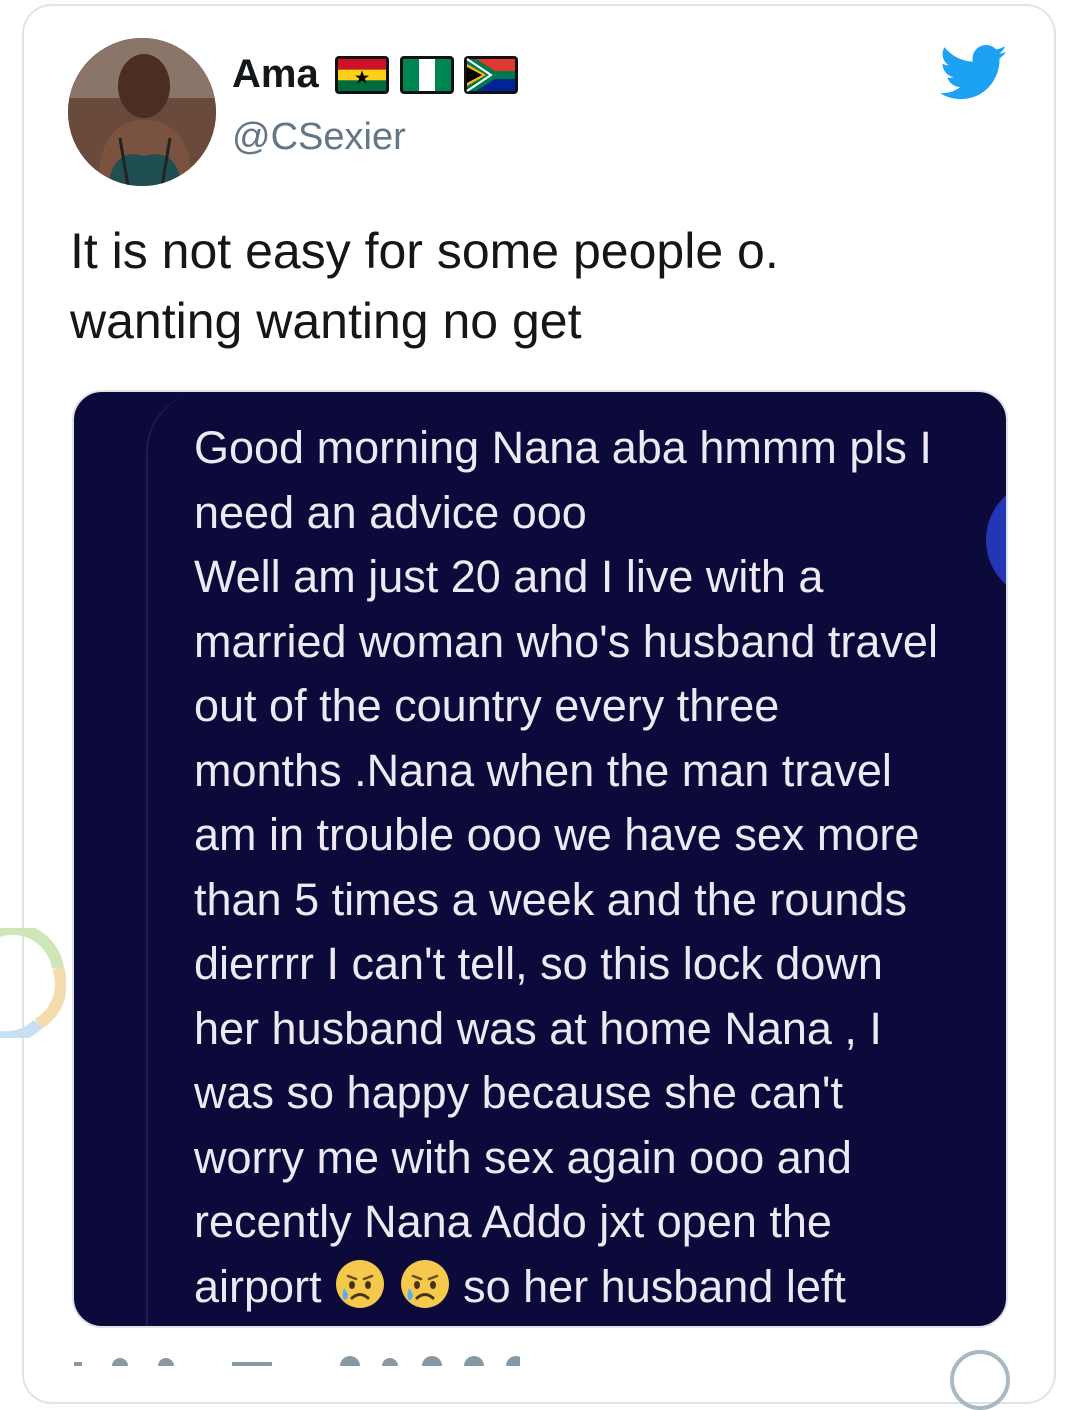 This screenshot has width=1080, height=1410. I want to click on avatar, so click(142, 112).